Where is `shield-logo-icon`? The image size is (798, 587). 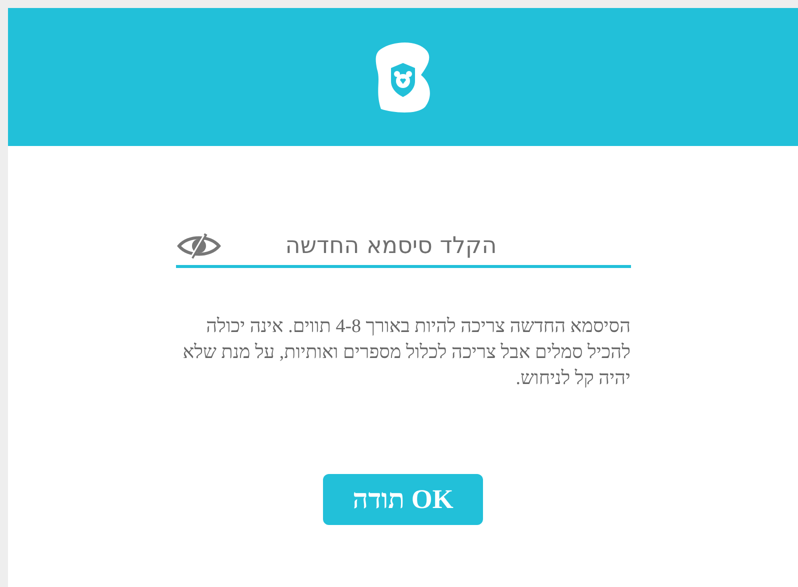 shield-logo-icon is located at coordinates (403, 77).